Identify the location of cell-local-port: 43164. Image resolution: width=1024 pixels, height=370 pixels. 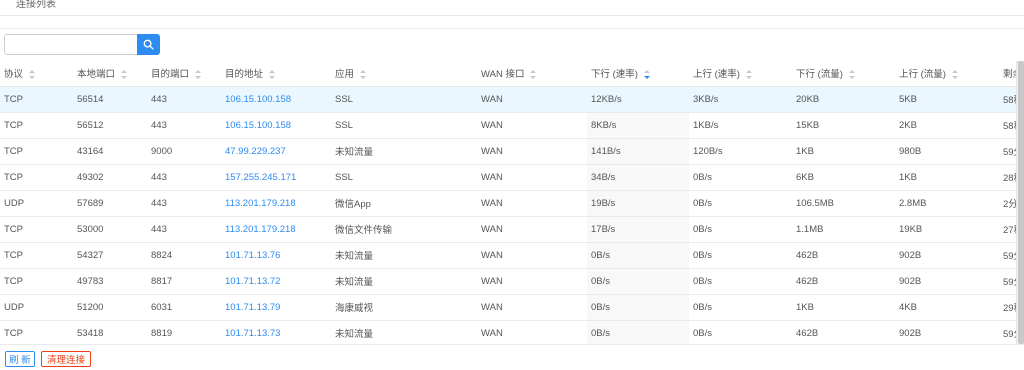
(90, 151).